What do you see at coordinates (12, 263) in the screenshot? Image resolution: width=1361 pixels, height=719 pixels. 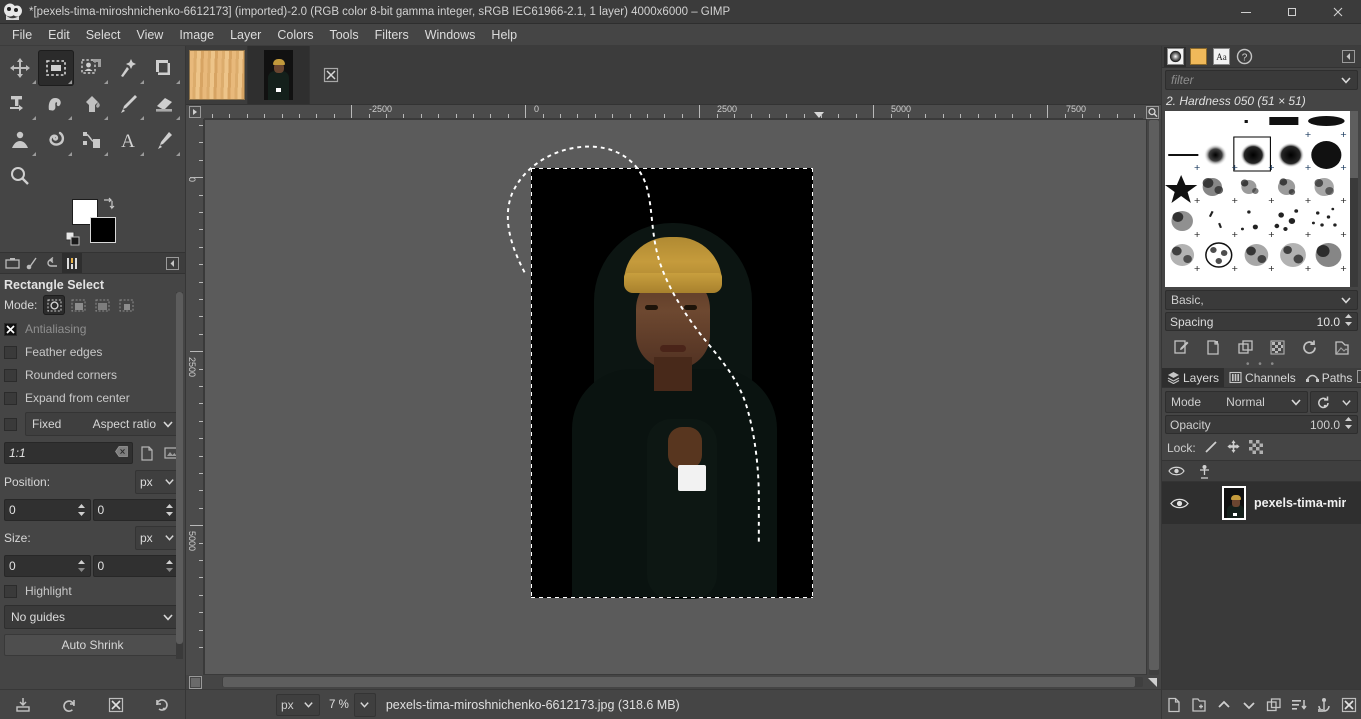 I see `tab-toolbox-icon` at bounding box center [12, 263].